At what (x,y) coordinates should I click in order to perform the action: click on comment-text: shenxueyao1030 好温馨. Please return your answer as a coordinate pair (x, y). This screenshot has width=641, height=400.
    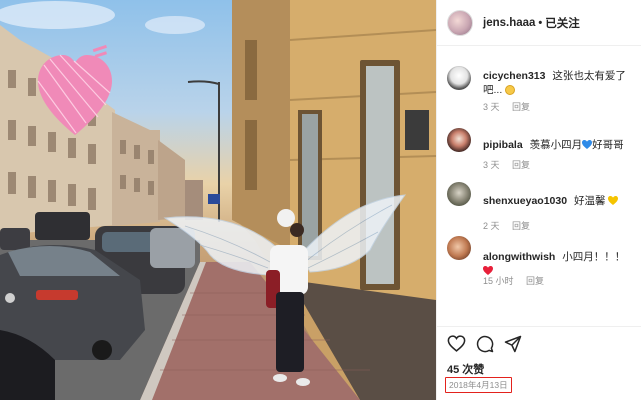
    Looking at the image, I should click on (559, 201).